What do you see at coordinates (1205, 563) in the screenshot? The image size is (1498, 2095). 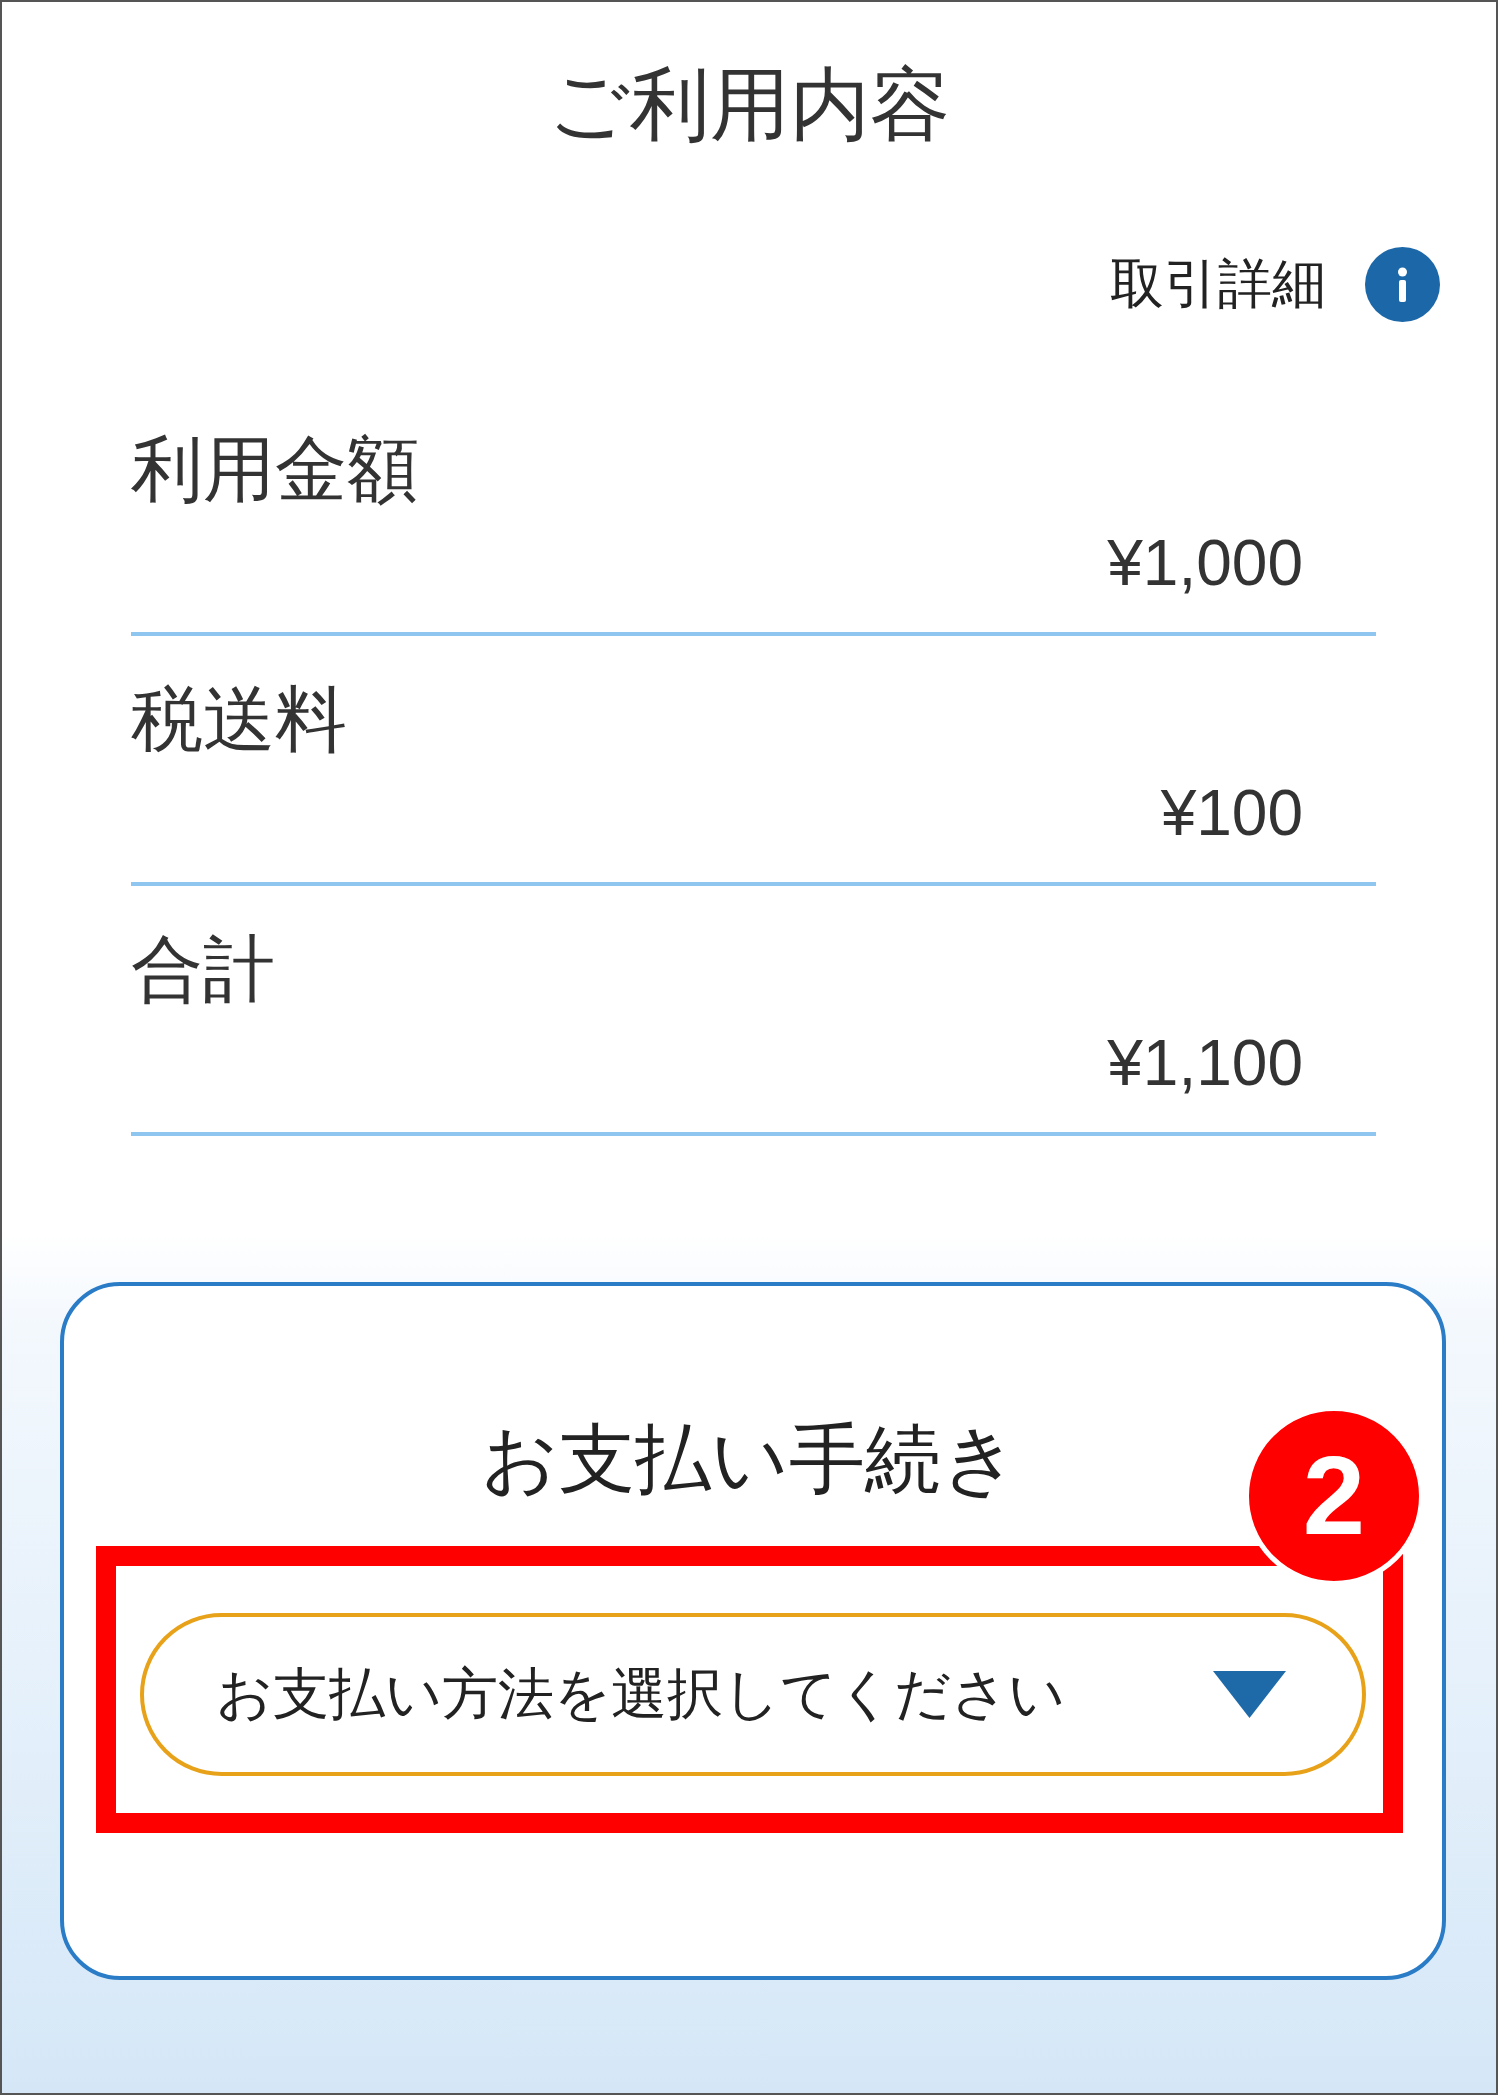 I see `amount-value: ¥1,000` at bounding box center [1205, 563].